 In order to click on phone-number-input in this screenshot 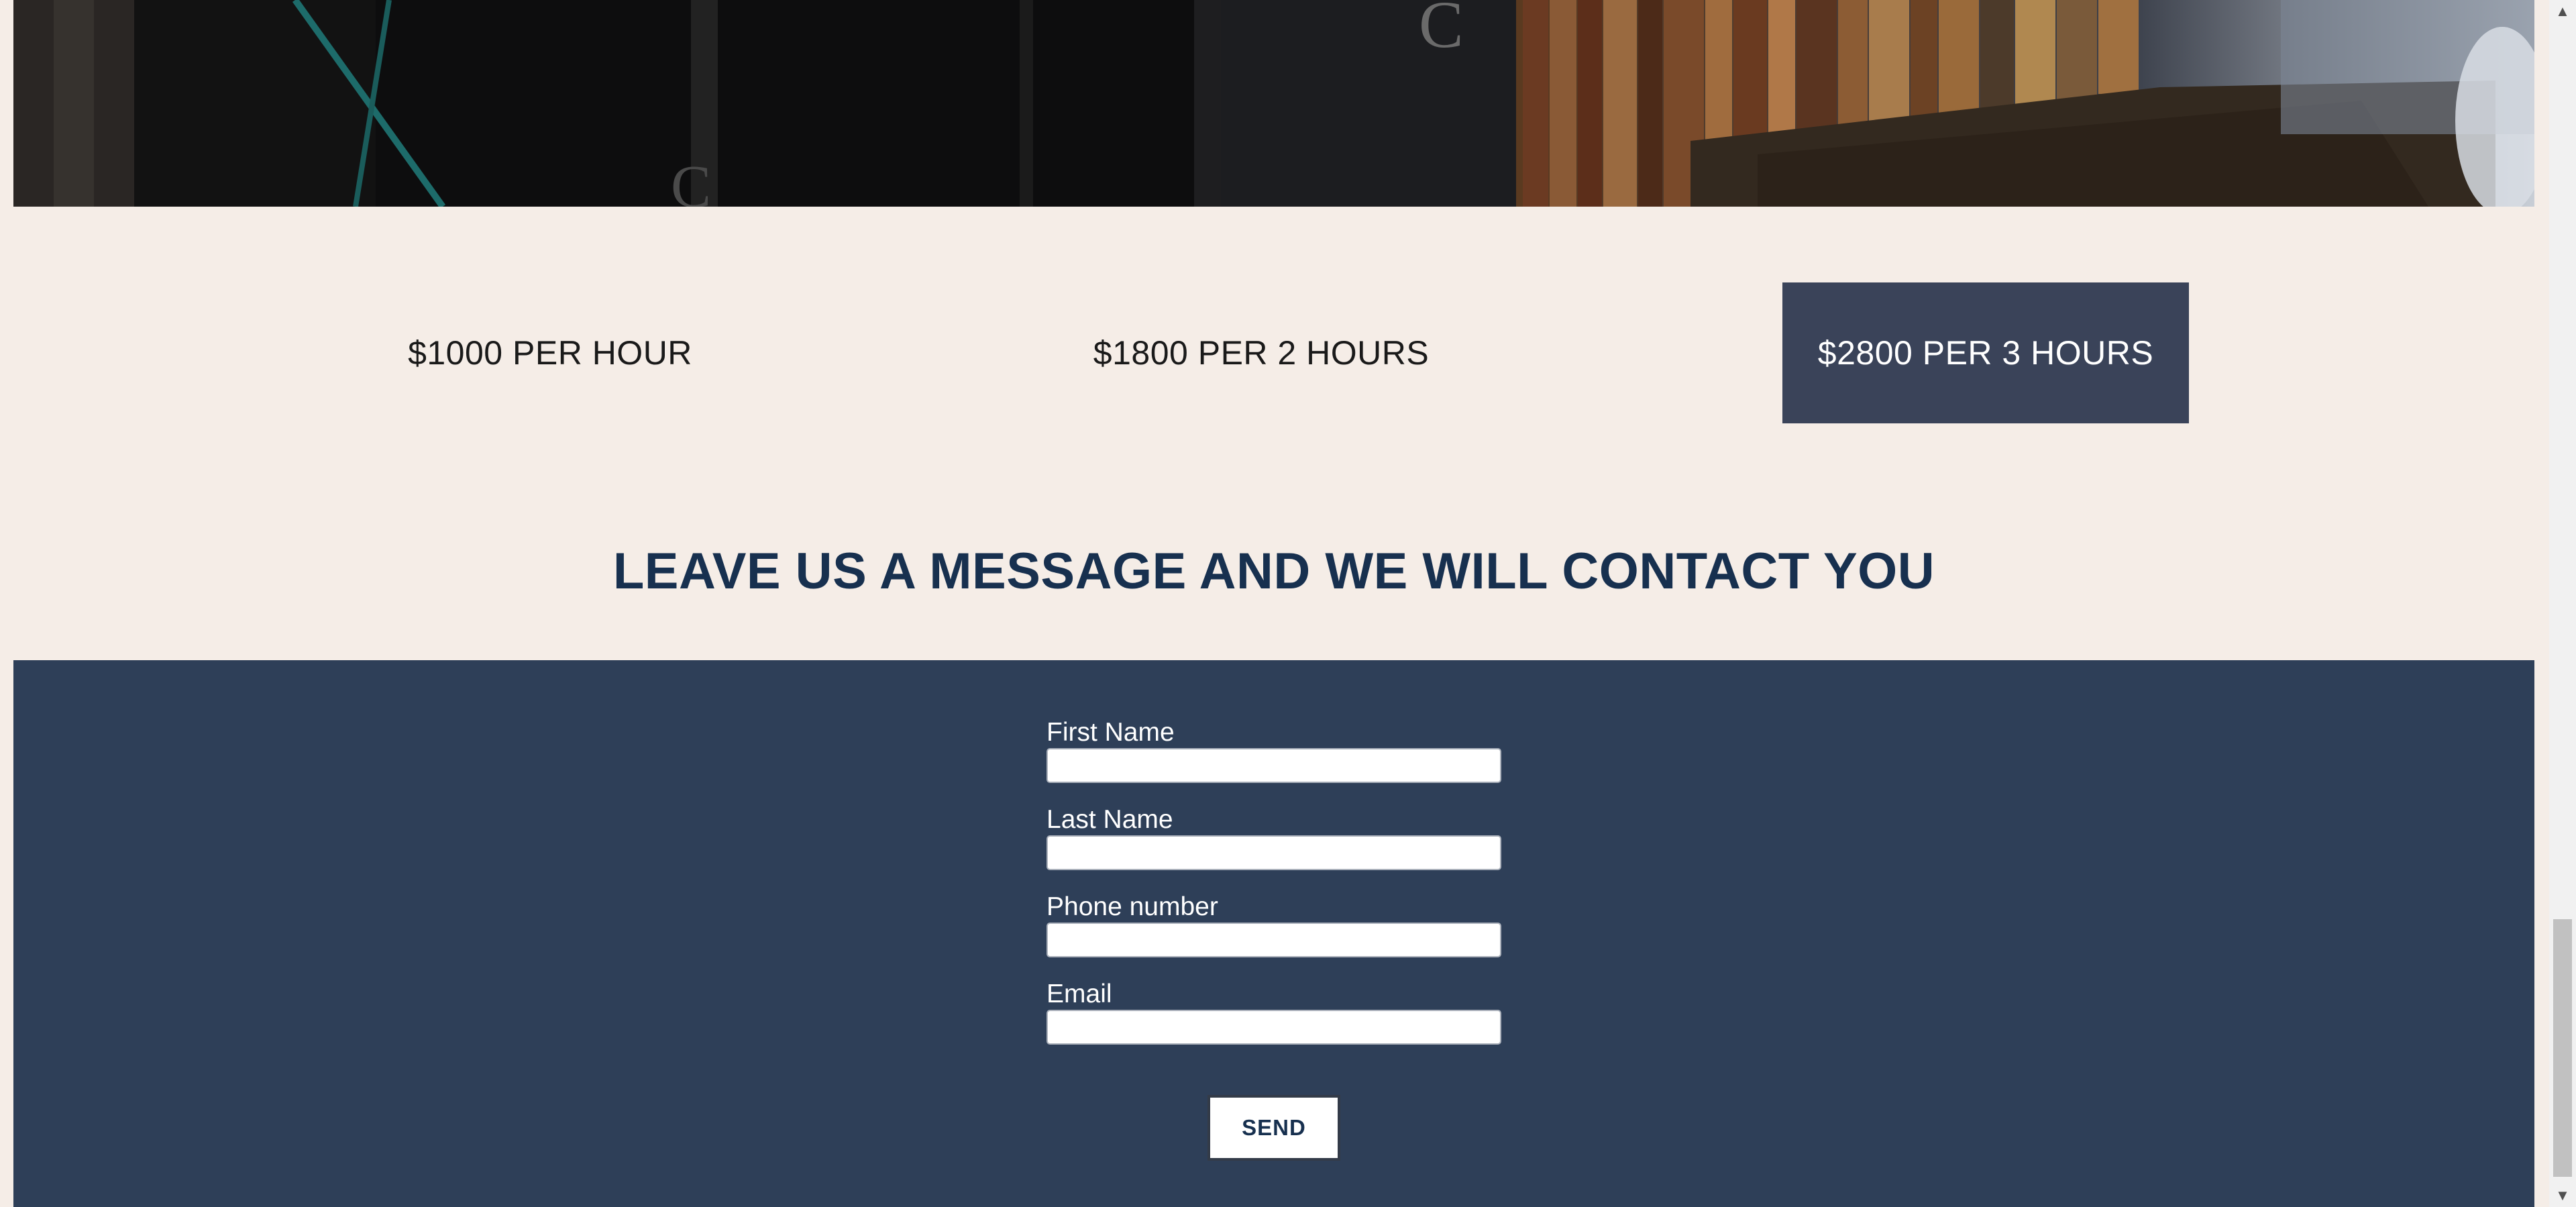, I will do `click(1273, 940)`.